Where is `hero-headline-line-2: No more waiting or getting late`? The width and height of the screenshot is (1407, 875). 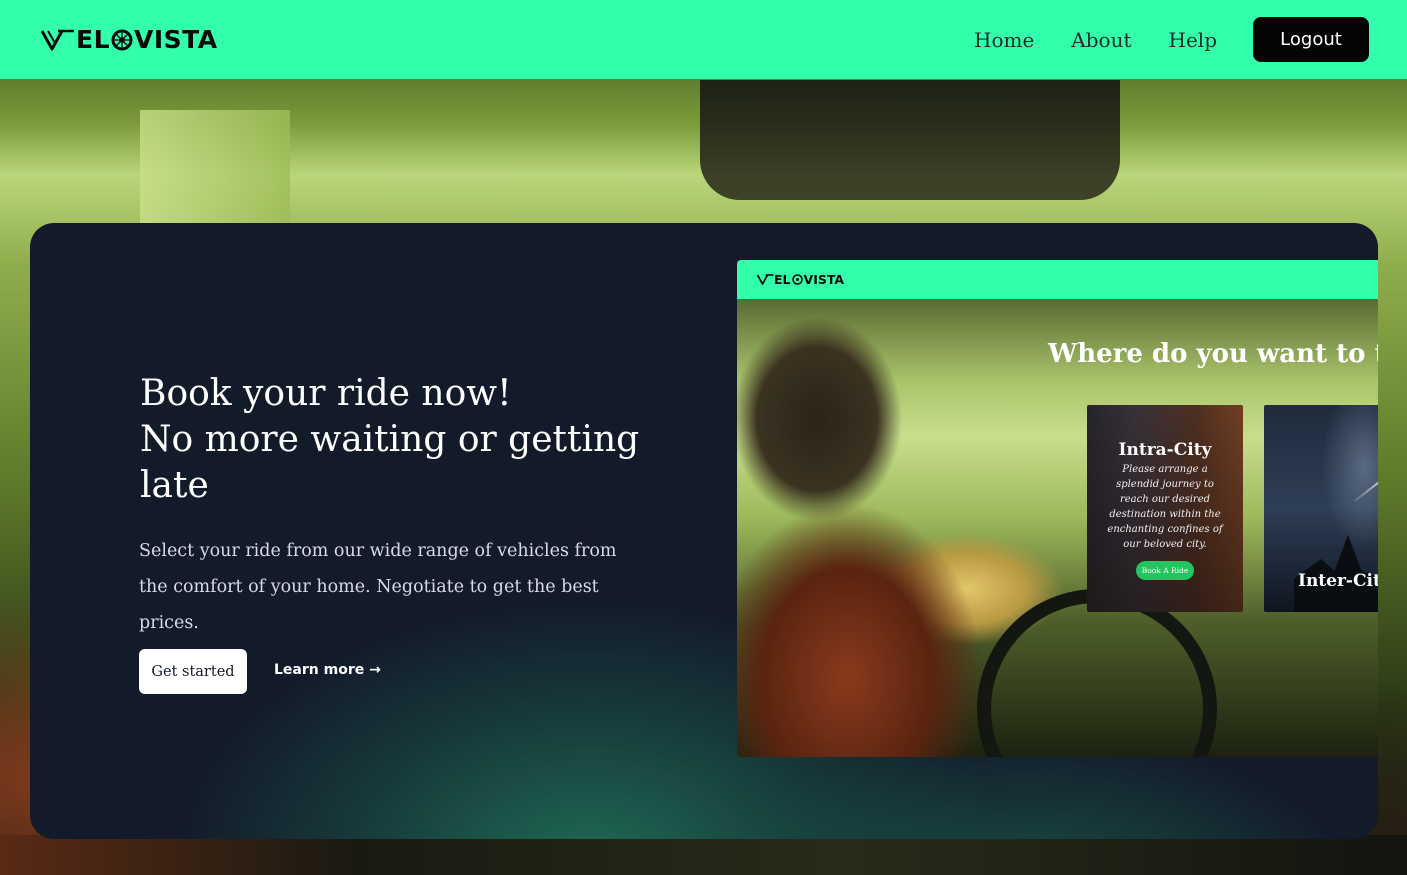
hero-headline-line-2: No more waiting or getting late is located at coordinates (390, 462).